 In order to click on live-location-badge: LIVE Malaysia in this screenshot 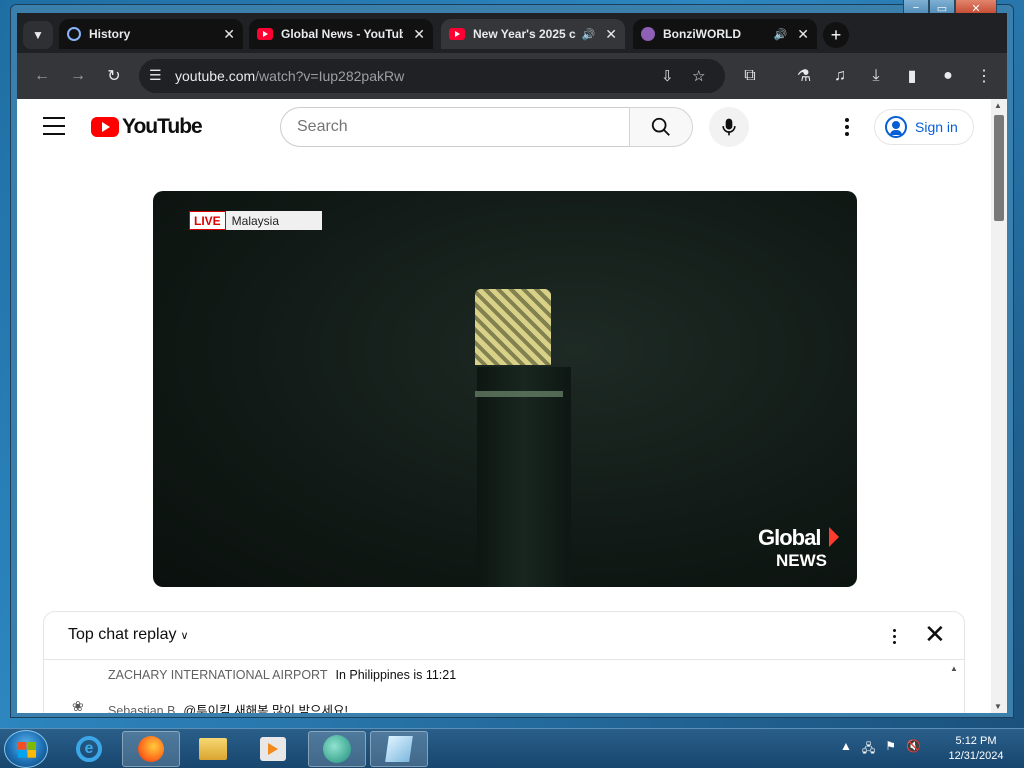, I will do `click(255, 220)`.